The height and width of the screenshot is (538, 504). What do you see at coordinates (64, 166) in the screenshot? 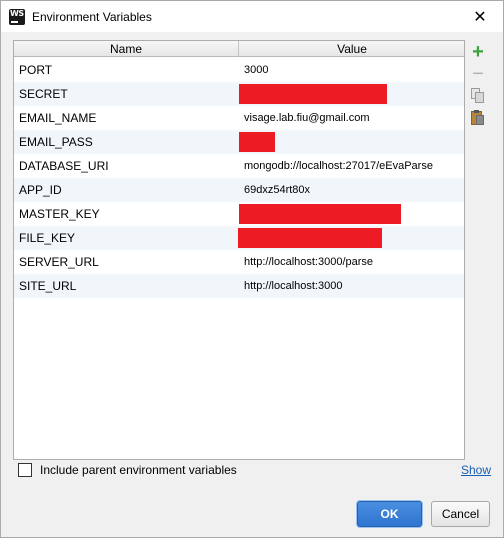
I see `variable-name-cell: DATABASE_URI` at bounding box center [64, 166].